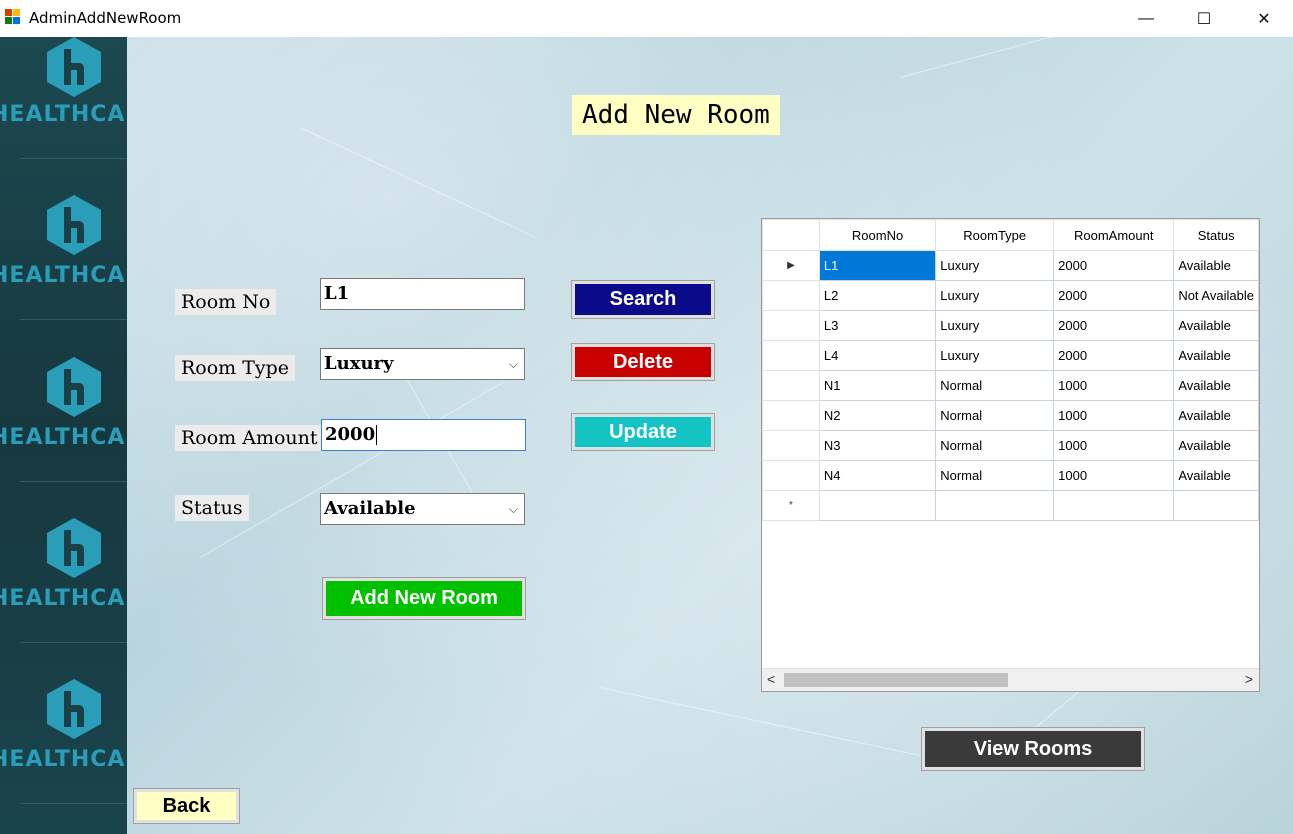 The height and width of the screenshot is (834, 1293). I want to click on room-no-label: Room No, so click(226, 302).